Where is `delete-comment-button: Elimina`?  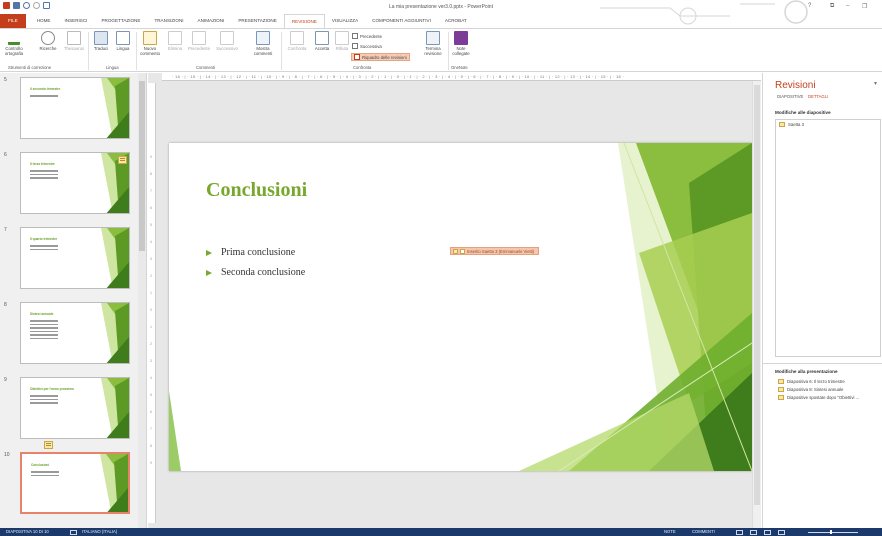
delete-comment-button: Elimina is located at coordinates (175, 41).